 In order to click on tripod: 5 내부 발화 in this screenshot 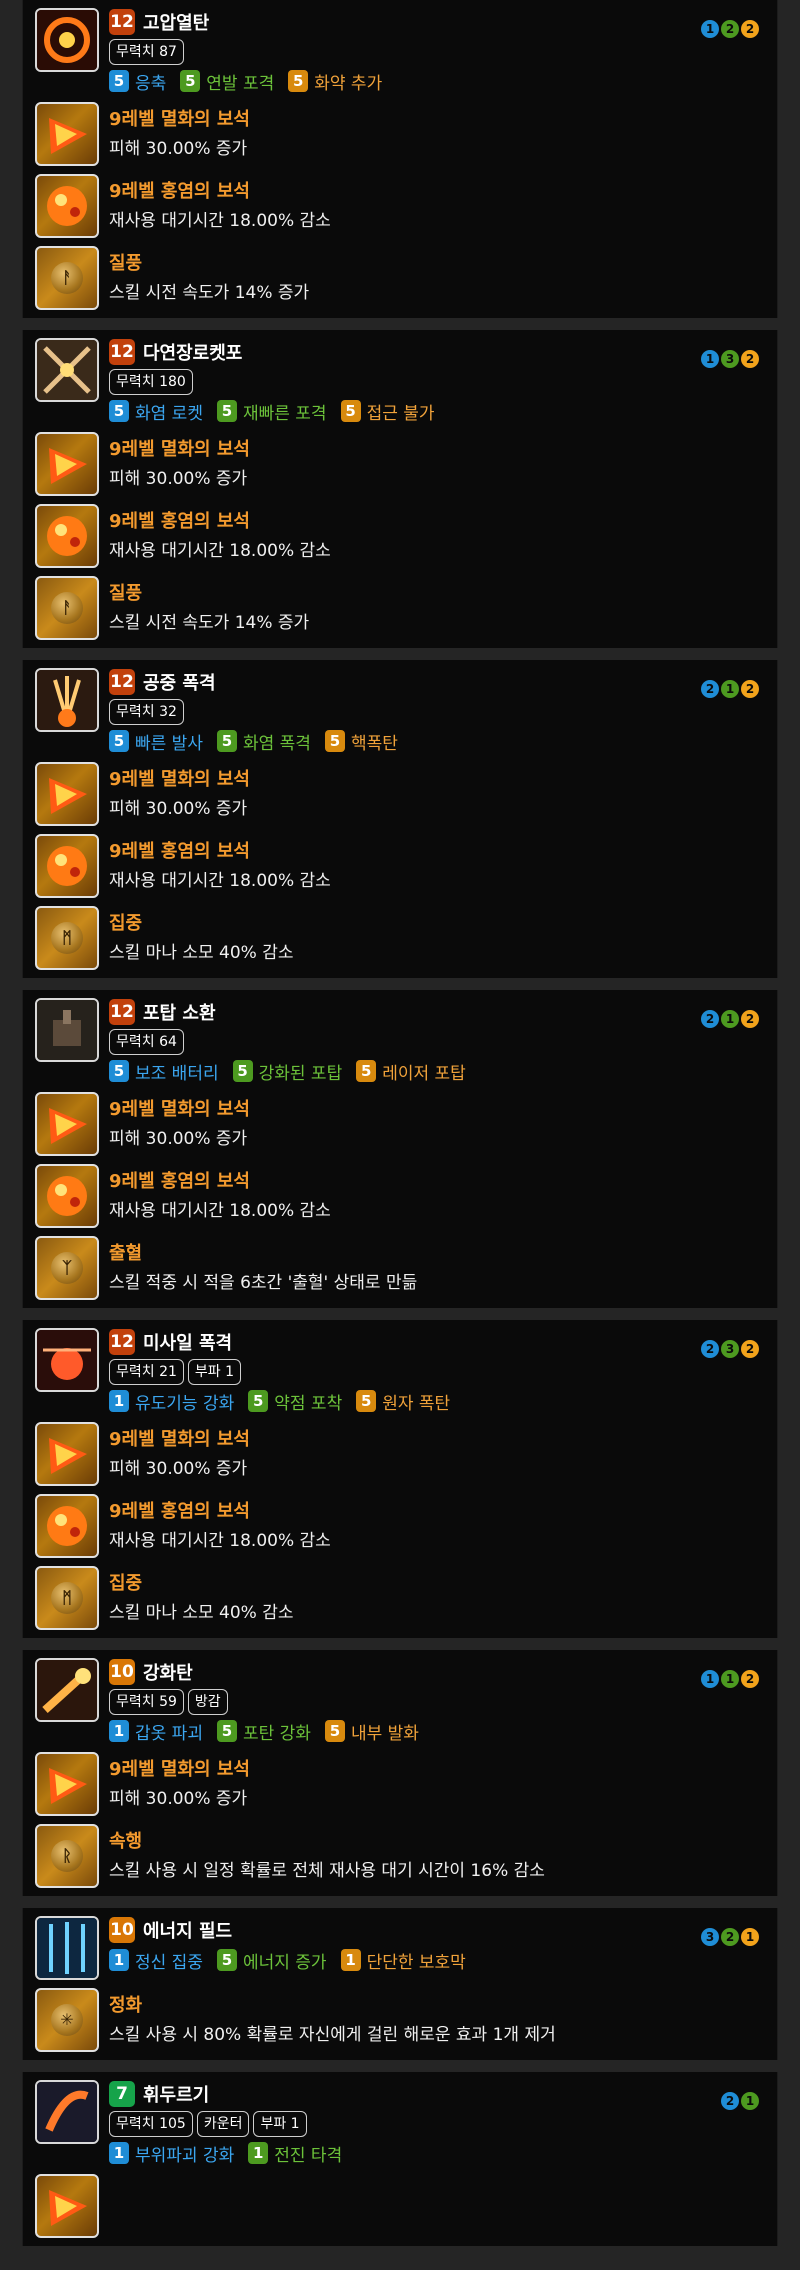, I will do `click(371, 1731)`.